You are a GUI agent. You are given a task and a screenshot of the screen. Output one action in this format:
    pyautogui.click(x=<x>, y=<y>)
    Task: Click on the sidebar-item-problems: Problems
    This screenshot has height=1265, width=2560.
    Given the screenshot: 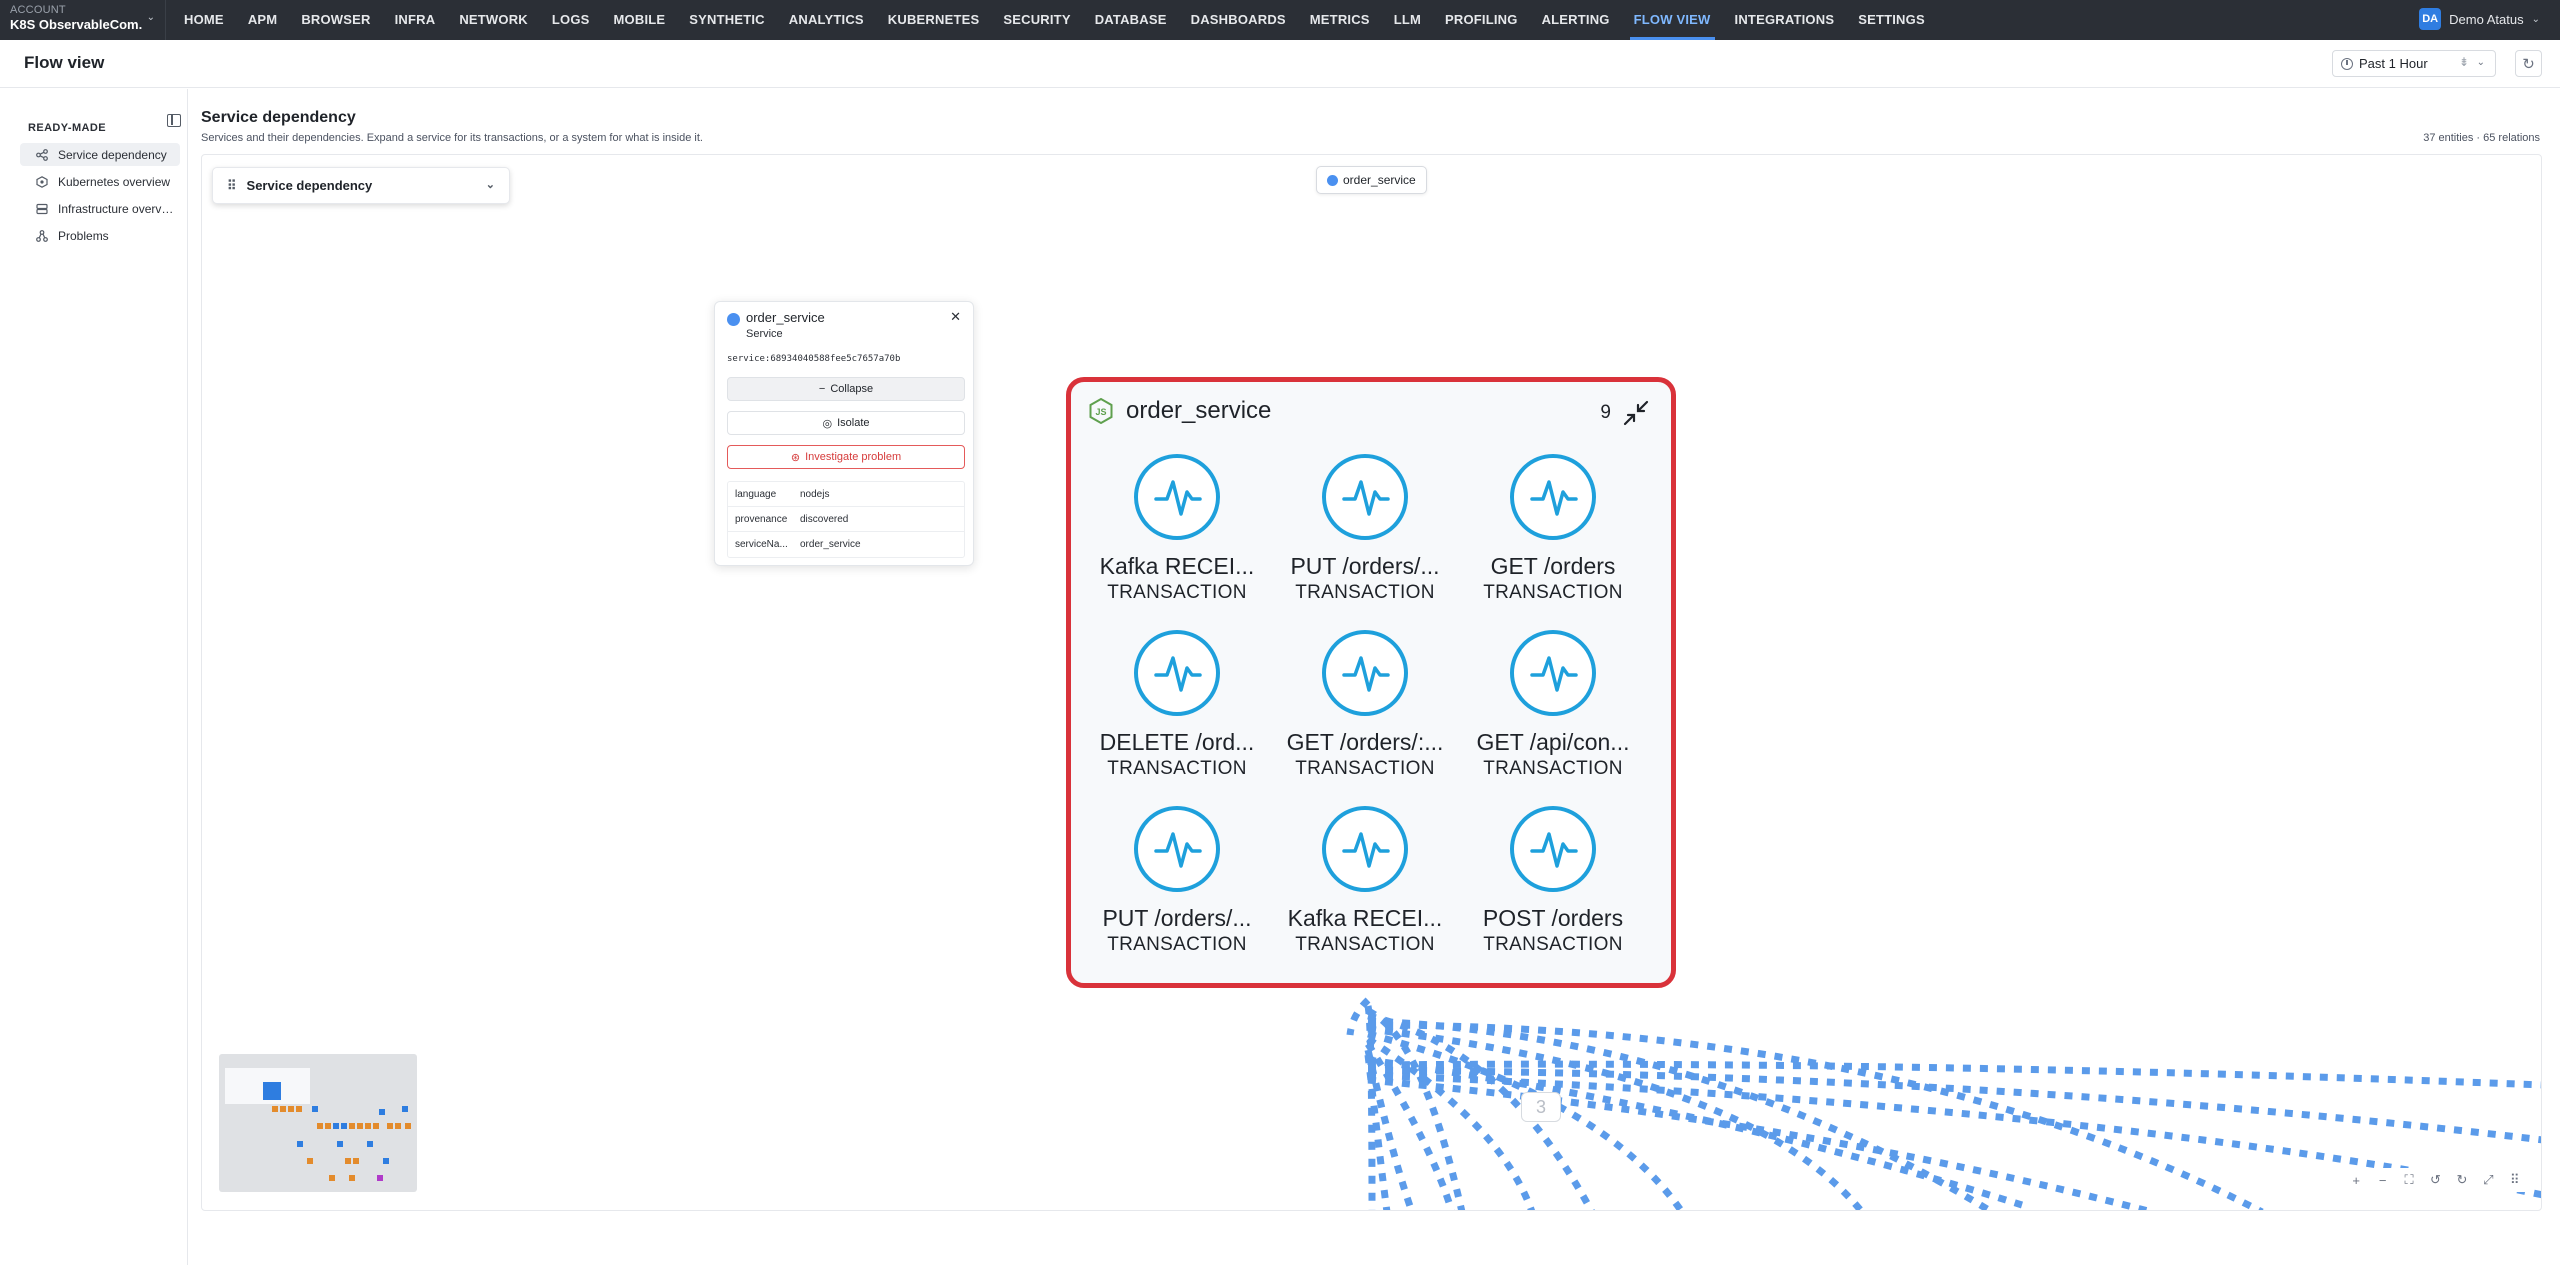 What is the action you would take?
    pyautogui.click(x=100, y=235)
    